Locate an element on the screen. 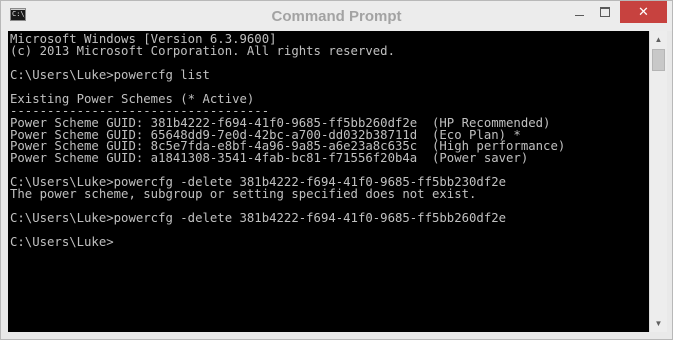  minimize-button is located at coordinates (579, 12).